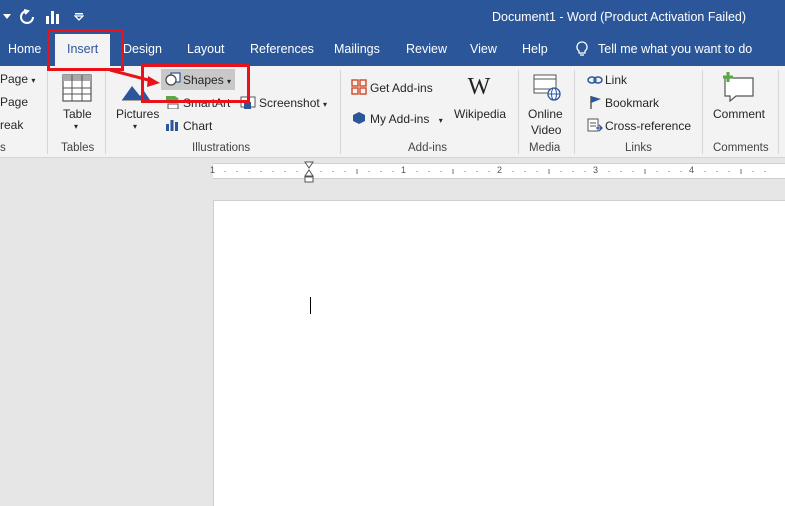 This screenshot has height=506, width=785. What do you see at coordinates (545, 148) in the screenshot?
I see `media-group-label: Media` at bounding box center [545, 148].